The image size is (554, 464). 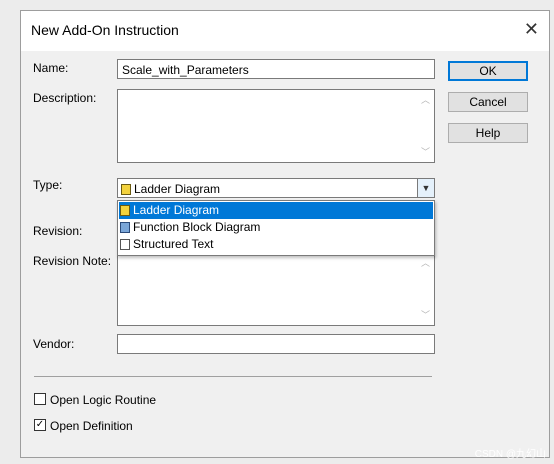 What do you see at coordinates (103, 400) in the screenshot?
I see `open-logic-routine-label: Open Logic Routine` at bounding box center [103, 400].